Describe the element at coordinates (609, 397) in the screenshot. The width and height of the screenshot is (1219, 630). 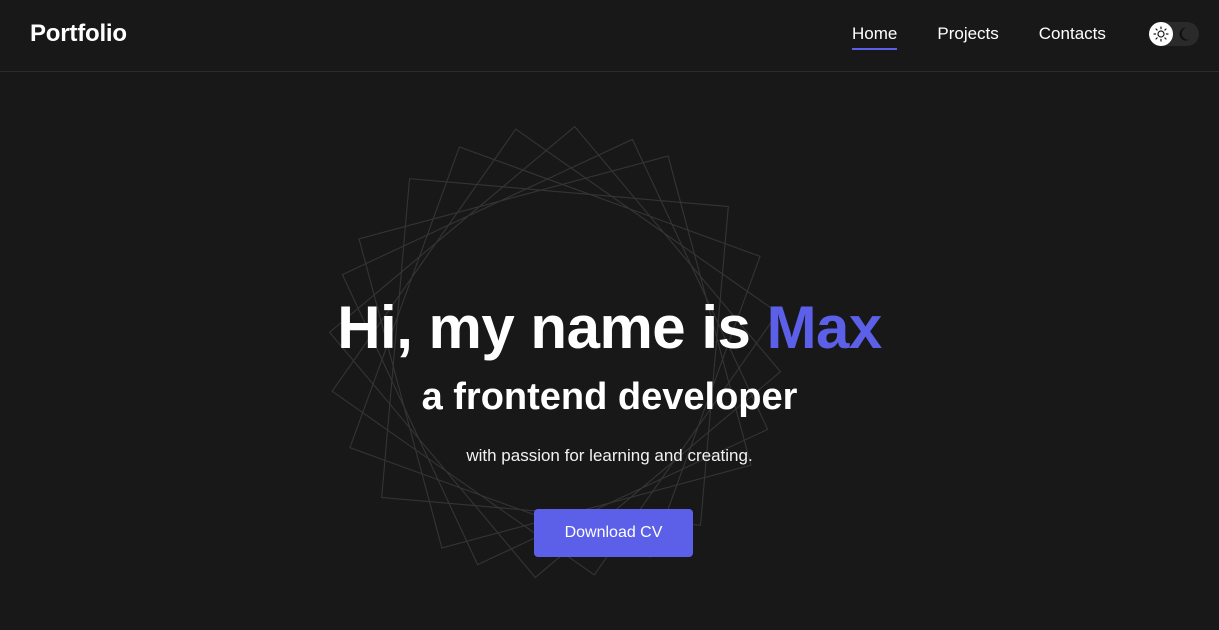
I see `hero-subtitle: a frontend developer` at that location.